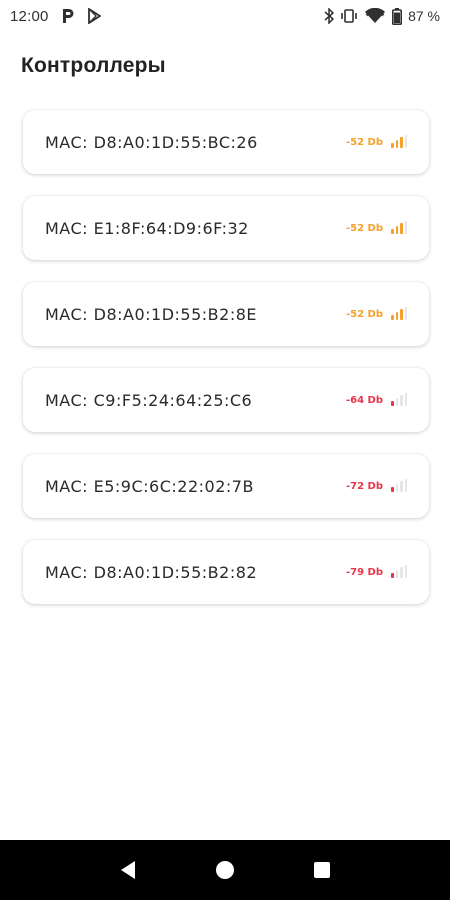 The width and height of the screenshot is (450, 900). I want to click on controller-card: MAC: E5:9C:6C:22:02:7B -72 Db, so click(226, 486).